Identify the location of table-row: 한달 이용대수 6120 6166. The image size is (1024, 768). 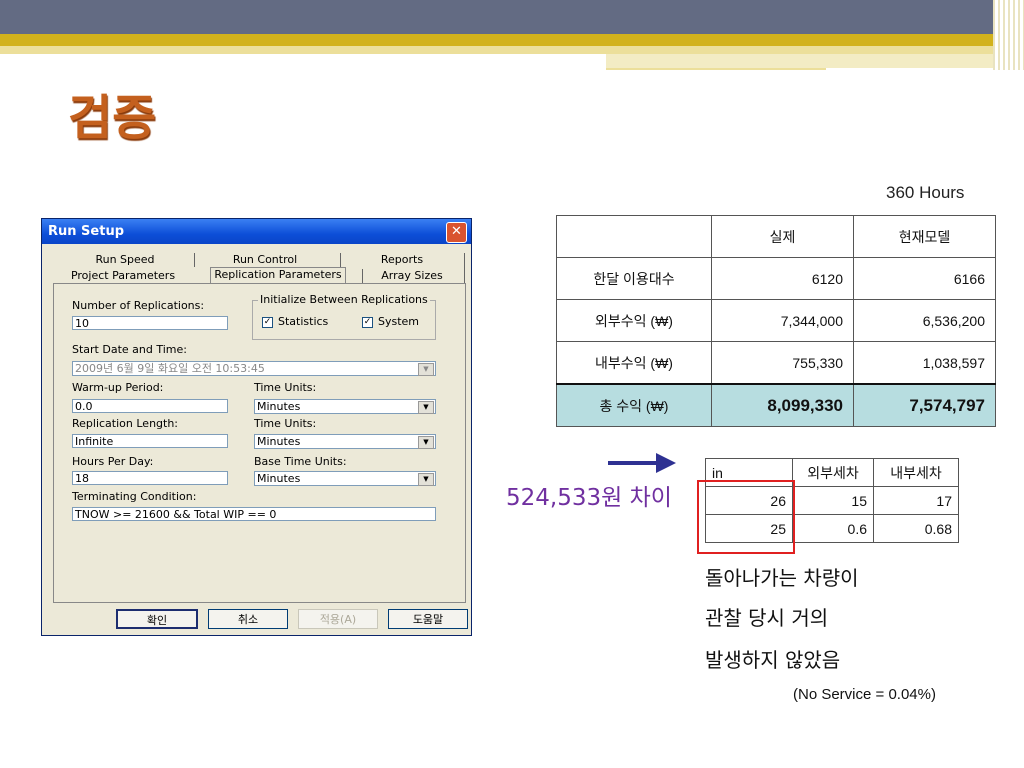
(776, 278).